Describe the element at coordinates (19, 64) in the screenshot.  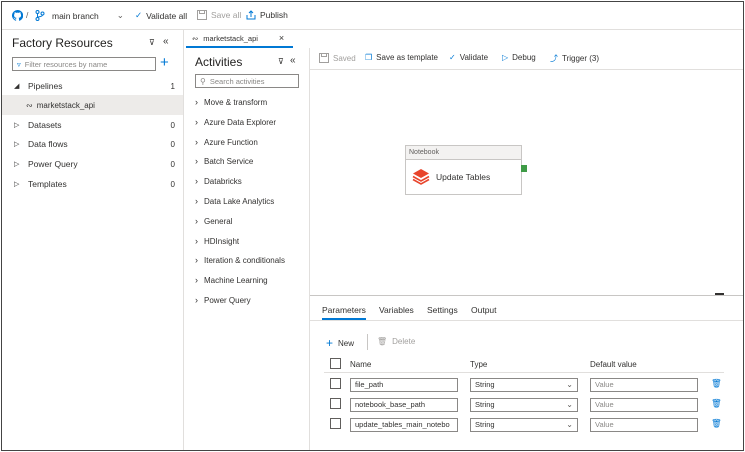
I see `filter-icon: ▿` at that location.